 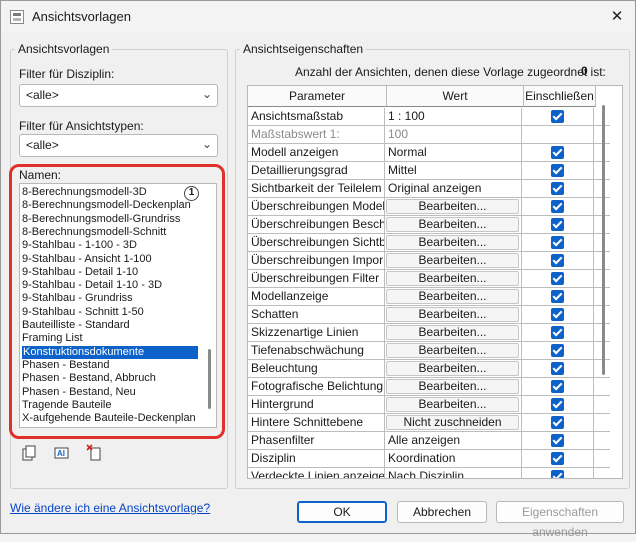 I want to click on value-cell: Original anzeigen, so click(x=453, y=189).